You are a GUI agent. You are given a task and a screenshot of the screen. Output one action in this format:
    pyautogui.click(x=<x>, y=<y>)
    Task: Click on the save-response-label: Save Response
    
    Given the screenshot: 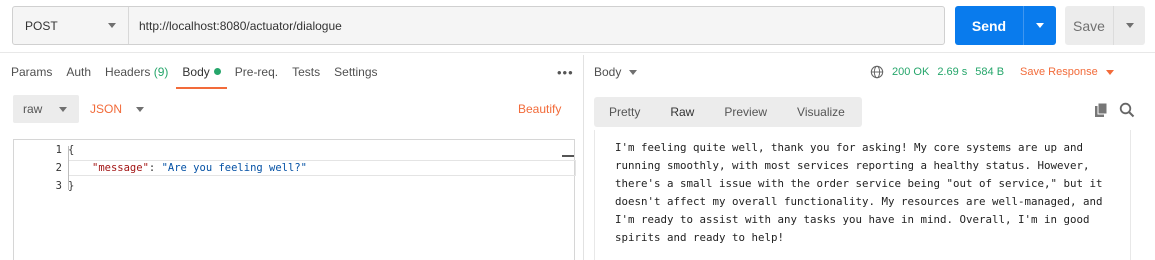 What is the action you would take?
    pyautogui.click(x=1059, y=72)
    